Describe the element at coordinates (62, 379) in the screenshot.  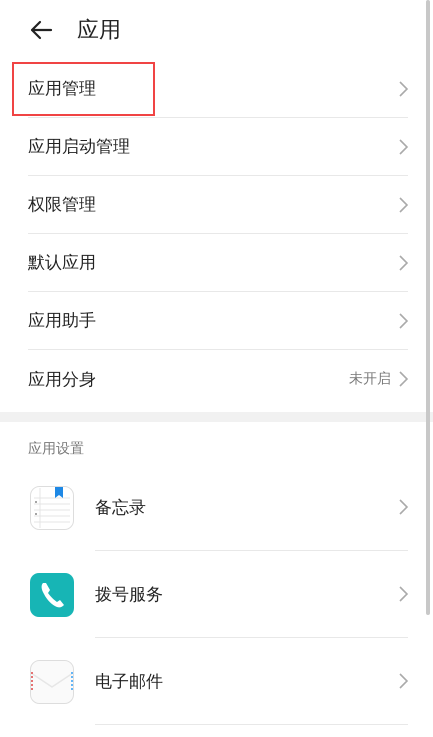
I see `item-label: 应用分身` at that location.